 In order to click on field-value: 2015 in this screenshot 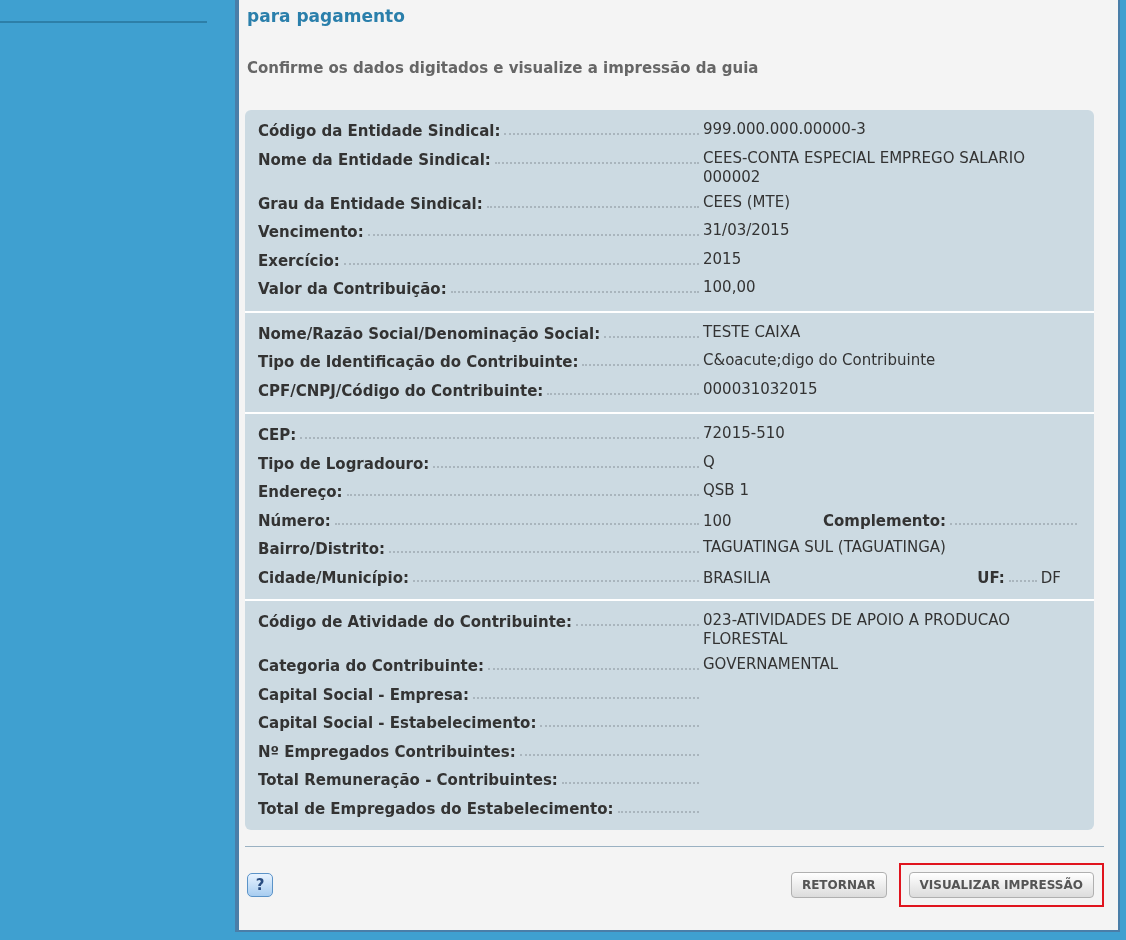, I will do `click(723, 259)`.